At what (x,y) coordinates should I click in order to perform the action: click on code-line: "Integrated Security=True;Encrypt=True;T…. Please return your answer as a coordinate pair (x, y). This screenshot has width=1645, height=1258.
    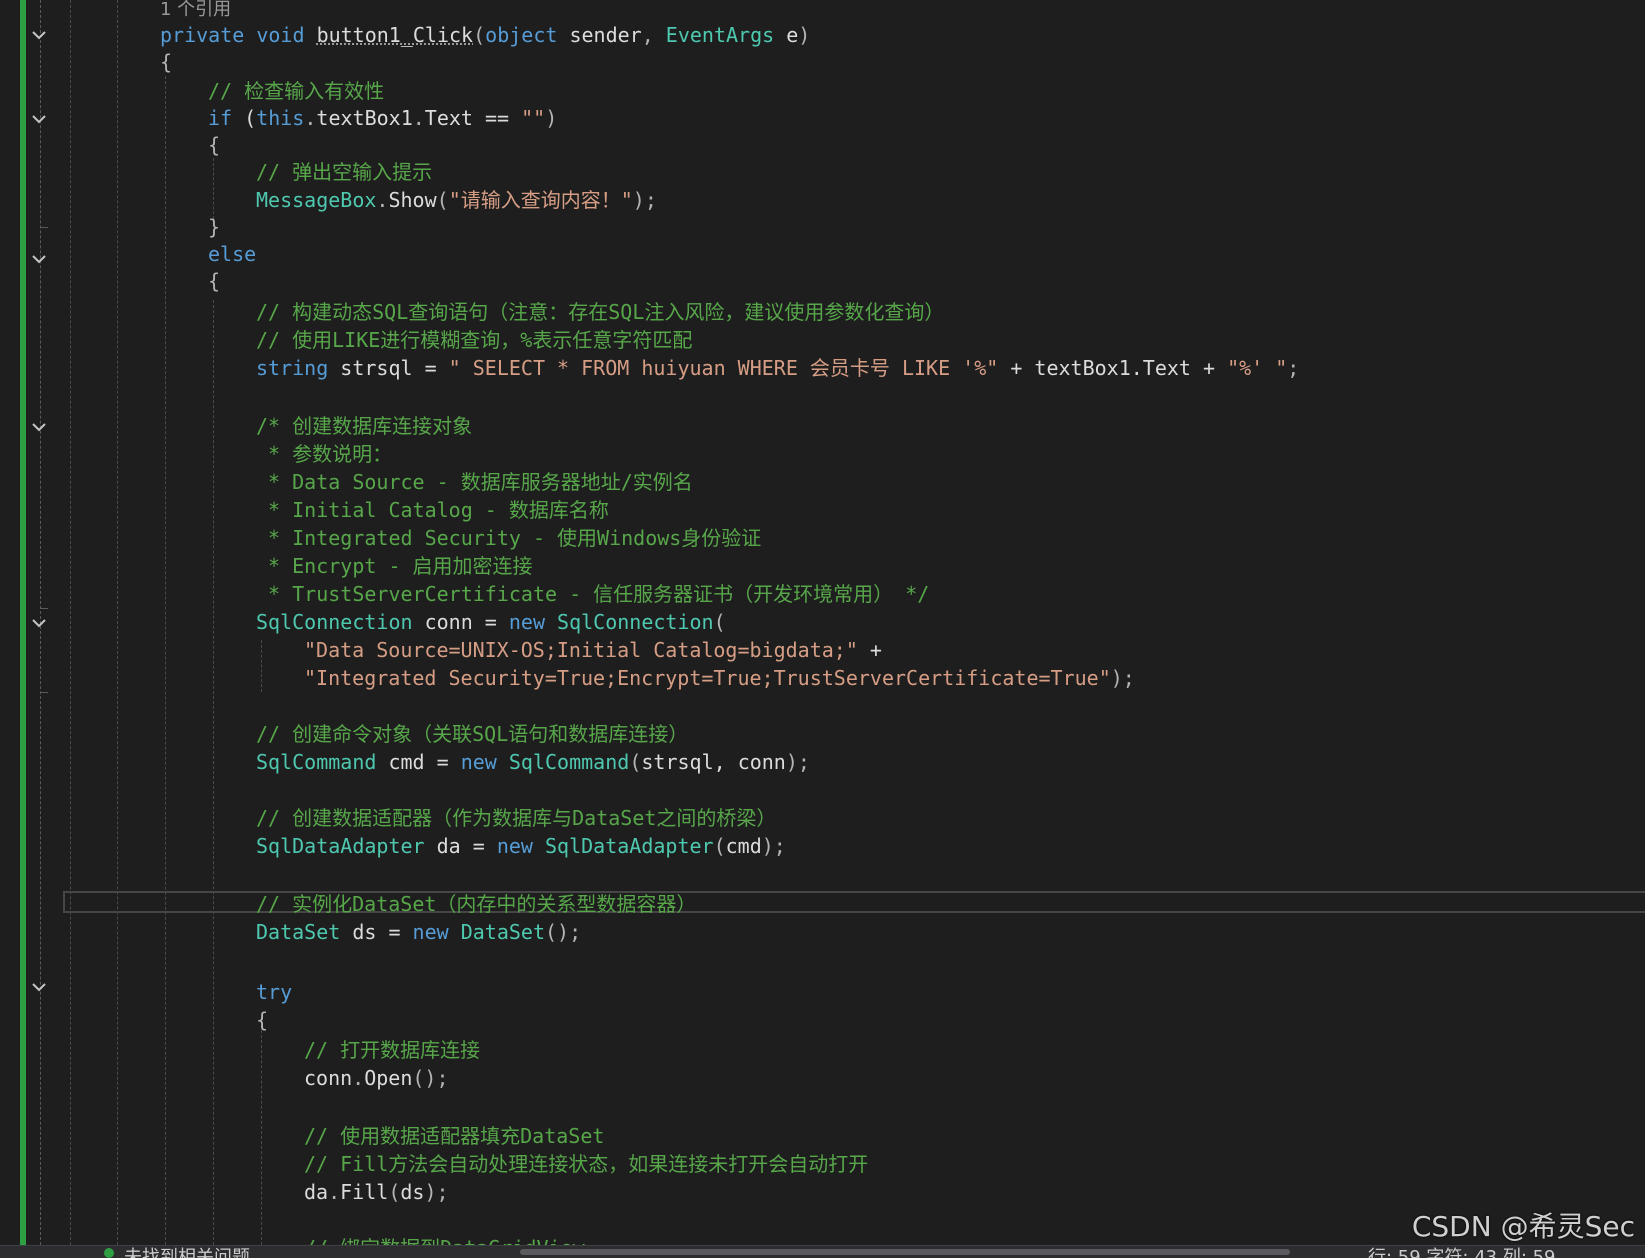
    Looking at the image, I should click on (719, 678).